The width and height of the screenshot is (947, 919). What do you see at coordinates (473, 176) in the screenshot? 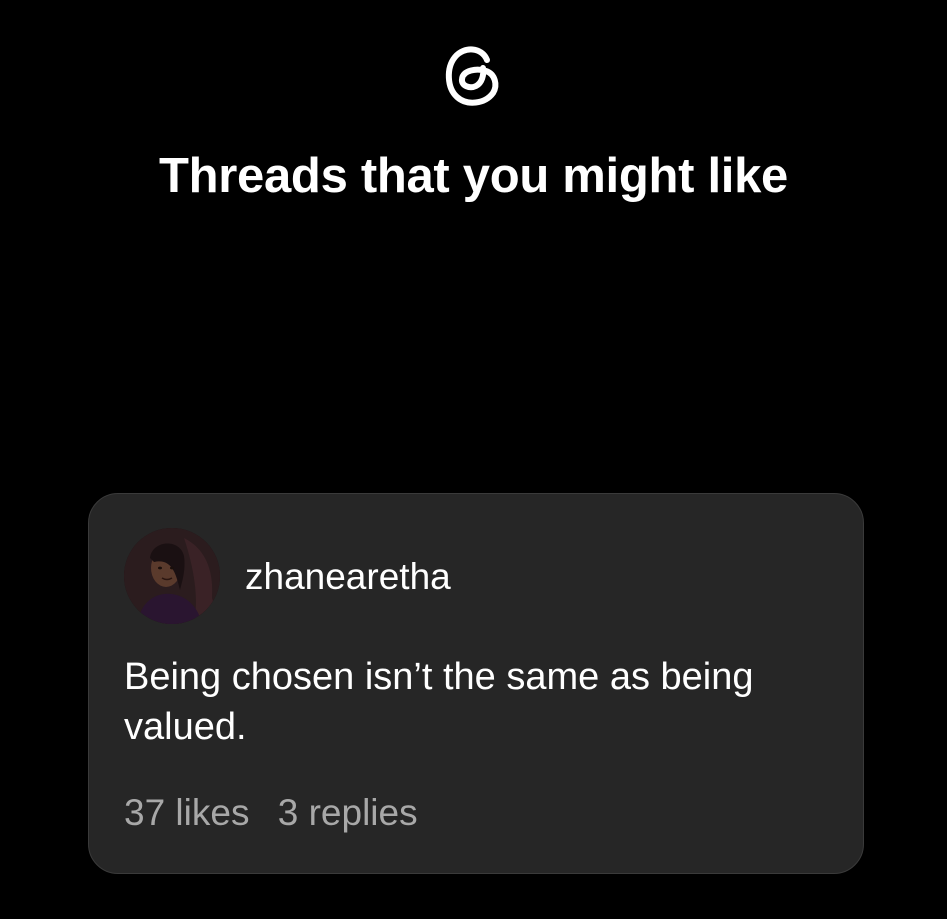
I see `page-title: Threads that you might like` at bounding box center [473, 176].